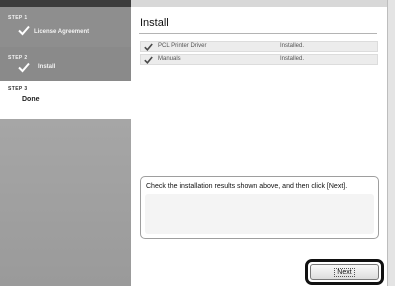 The width and height of the screenshot is (395, 286). Describe the element at coordinates (197, 3) in the screenshot. I see `top-strip` at that location.